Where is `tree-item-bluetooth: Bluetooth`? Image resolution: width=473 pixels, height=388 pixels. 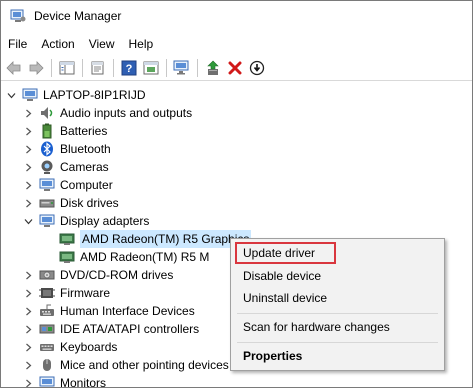
tree-item-bluetooth: Bluetooth is located at coordinates (67, 149).